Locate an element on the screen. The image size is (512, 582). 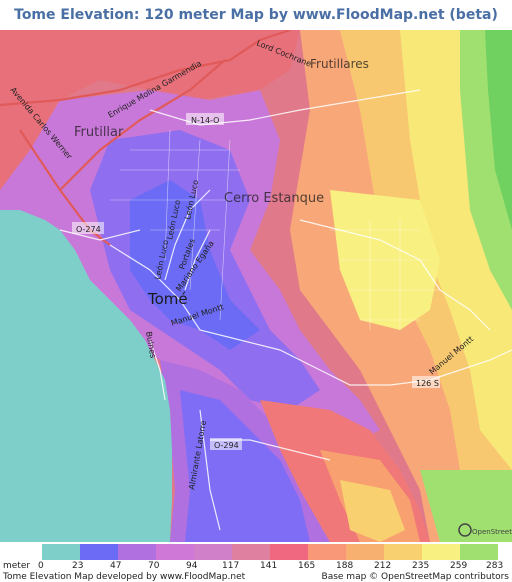
legend-label: 283 is located at coordinates (495, 566).